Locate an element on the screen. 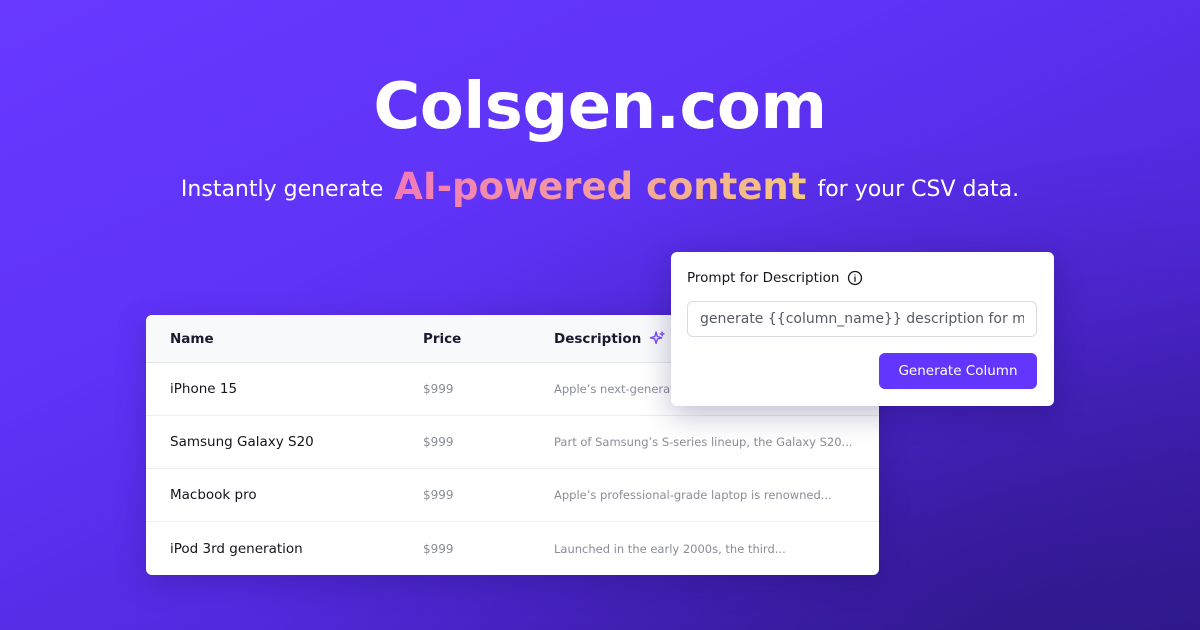  column-header-description-label: Description is located at coordinates (598, 338).